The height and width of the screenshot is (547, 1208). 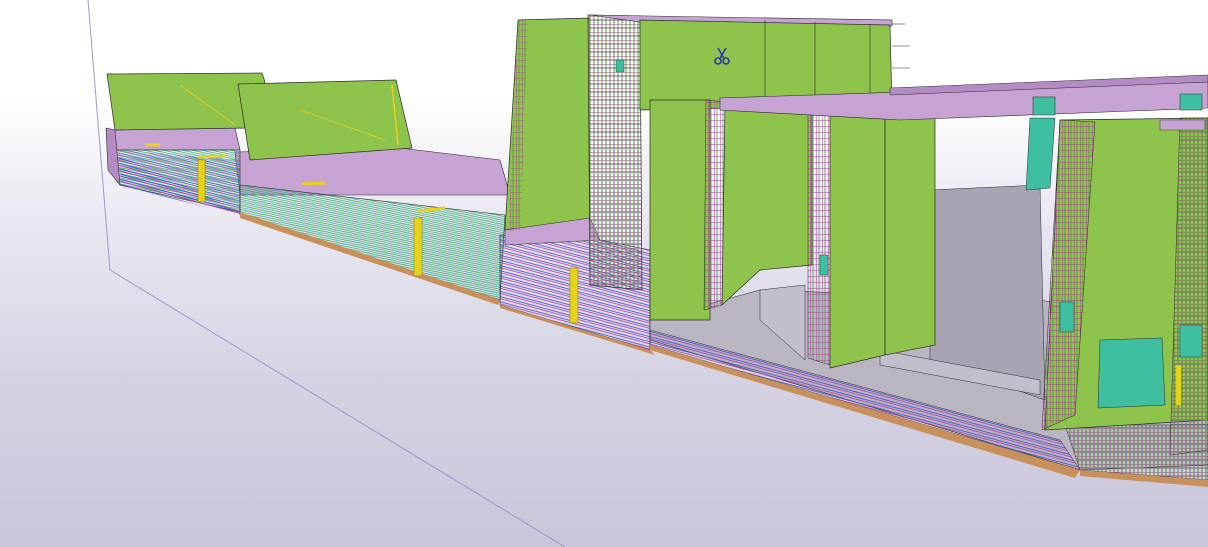 I want to click on left-slab-section, so click(x=308, y=188).